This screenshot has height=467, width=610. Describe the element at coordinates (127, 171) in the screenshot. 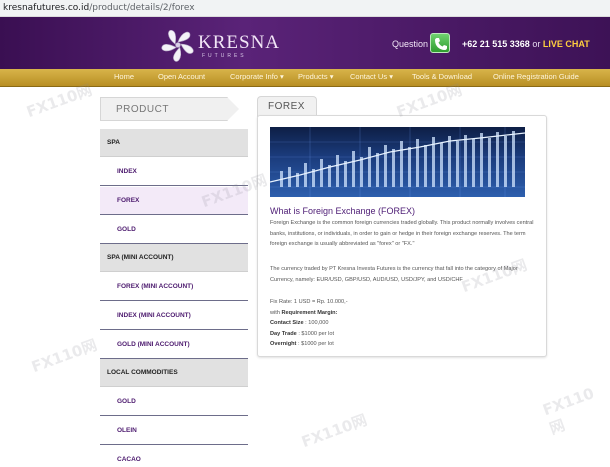

I see `menu-item-label: INDEX` at that location.